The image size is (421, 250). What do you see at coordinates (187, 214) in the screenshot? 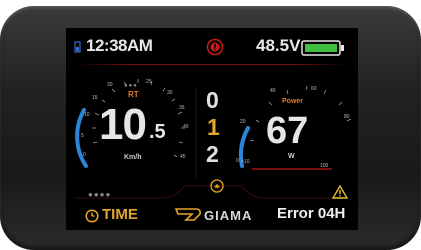
I see `giama-logo` at bounding box center [187, 214].